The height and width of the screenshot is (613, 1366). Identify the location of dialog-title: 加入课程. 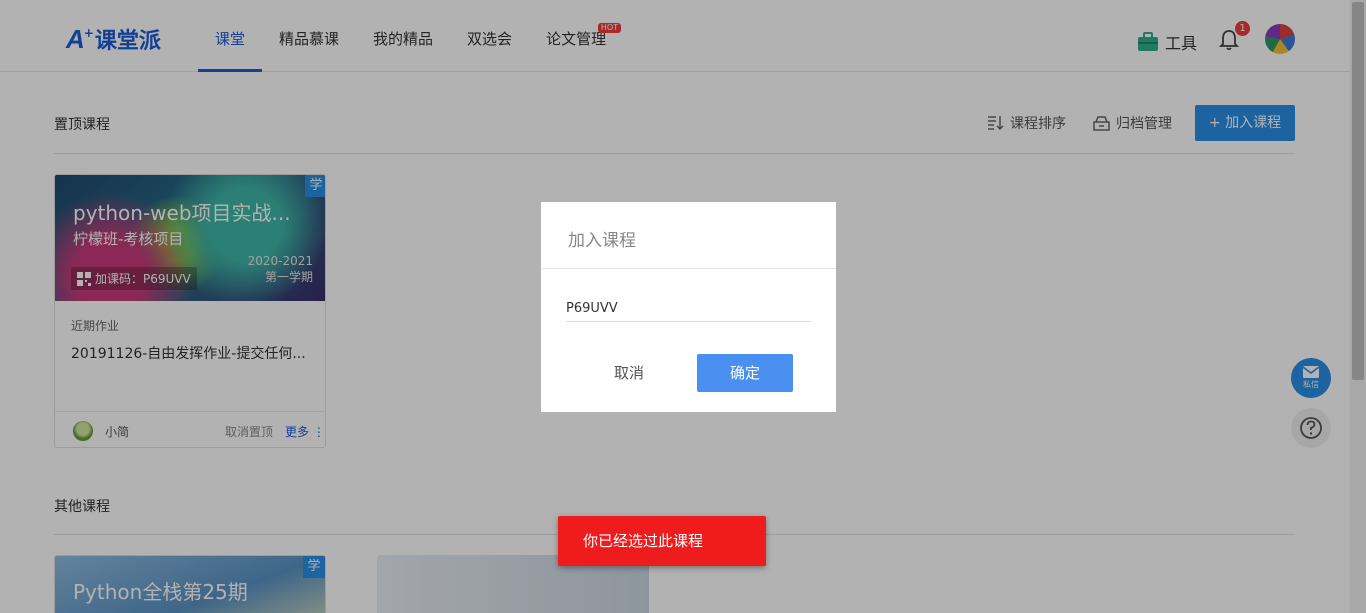
(602, 241).